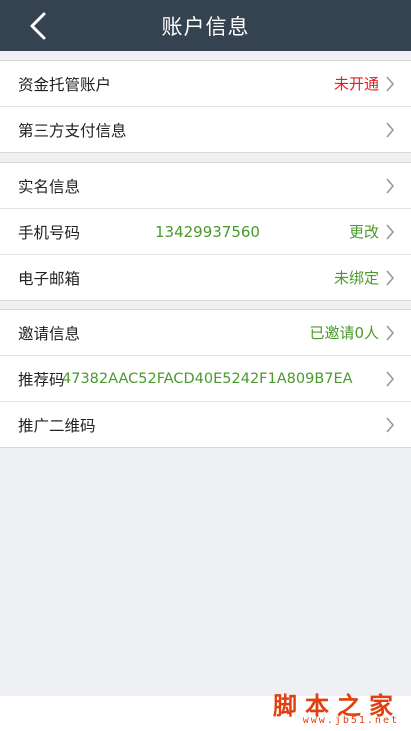  I want to click on row-real-name: 实名信息, so click(205, 186).